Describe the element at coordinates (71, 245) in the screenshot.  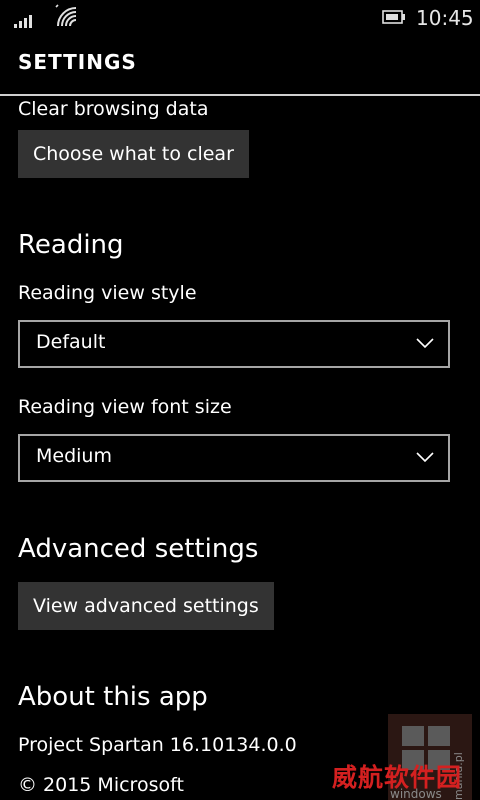
I see `reading-heading: Reading` at that location.